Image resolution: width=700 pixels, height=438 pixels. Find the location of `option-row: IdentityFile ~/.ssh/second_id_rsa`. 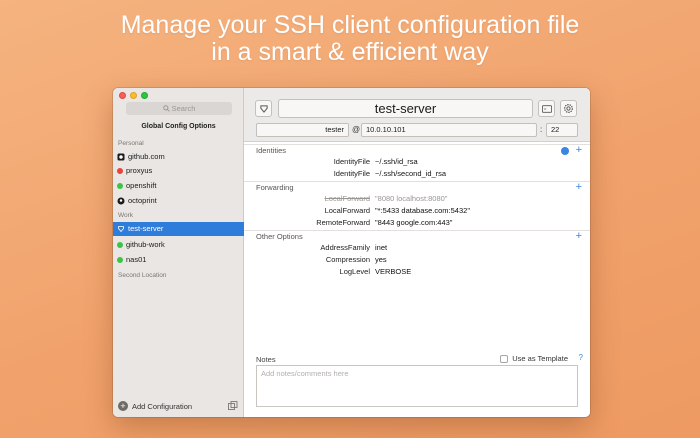

option-row: IdentityFile ~/.ssh/second_id_rsa is located at coordinates (417, 174).